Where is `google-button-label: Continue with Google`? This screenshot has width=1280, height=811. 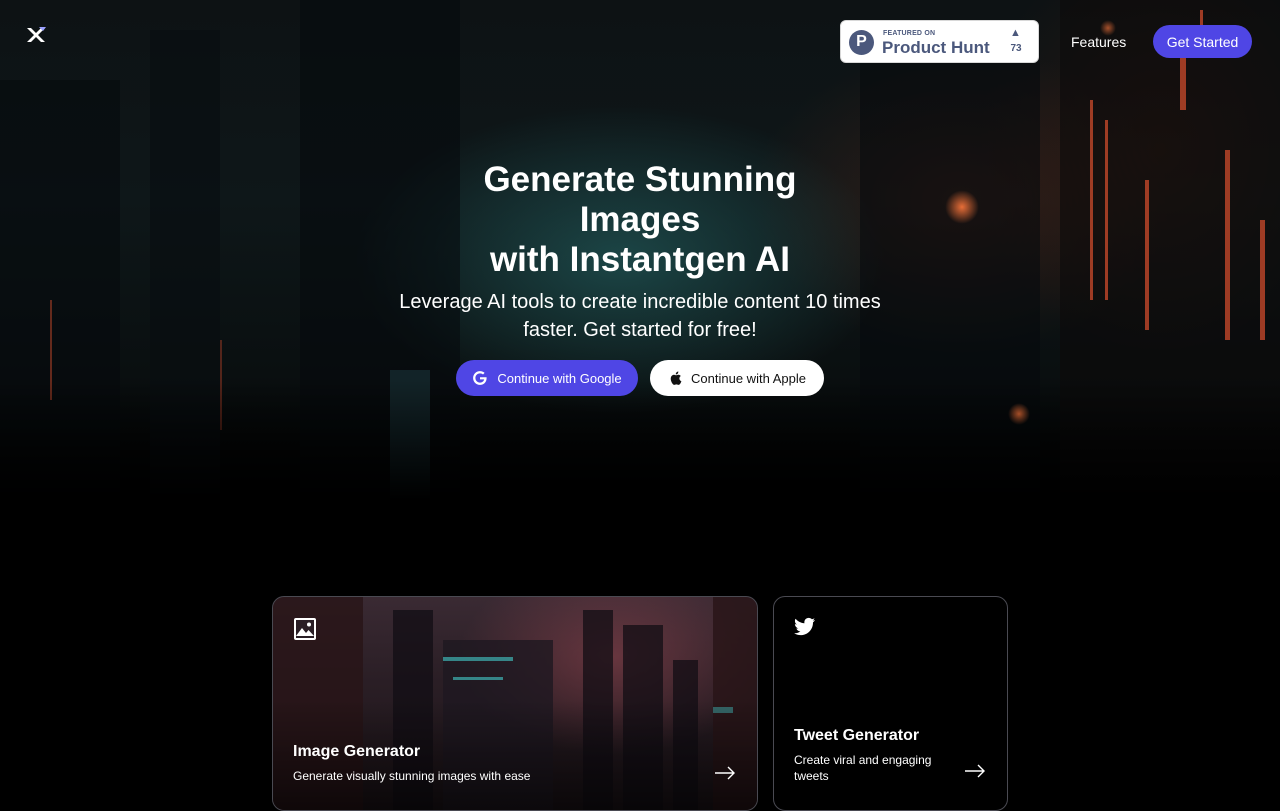 google-button-label: Continue with Google is located at coordinates (559, 378).